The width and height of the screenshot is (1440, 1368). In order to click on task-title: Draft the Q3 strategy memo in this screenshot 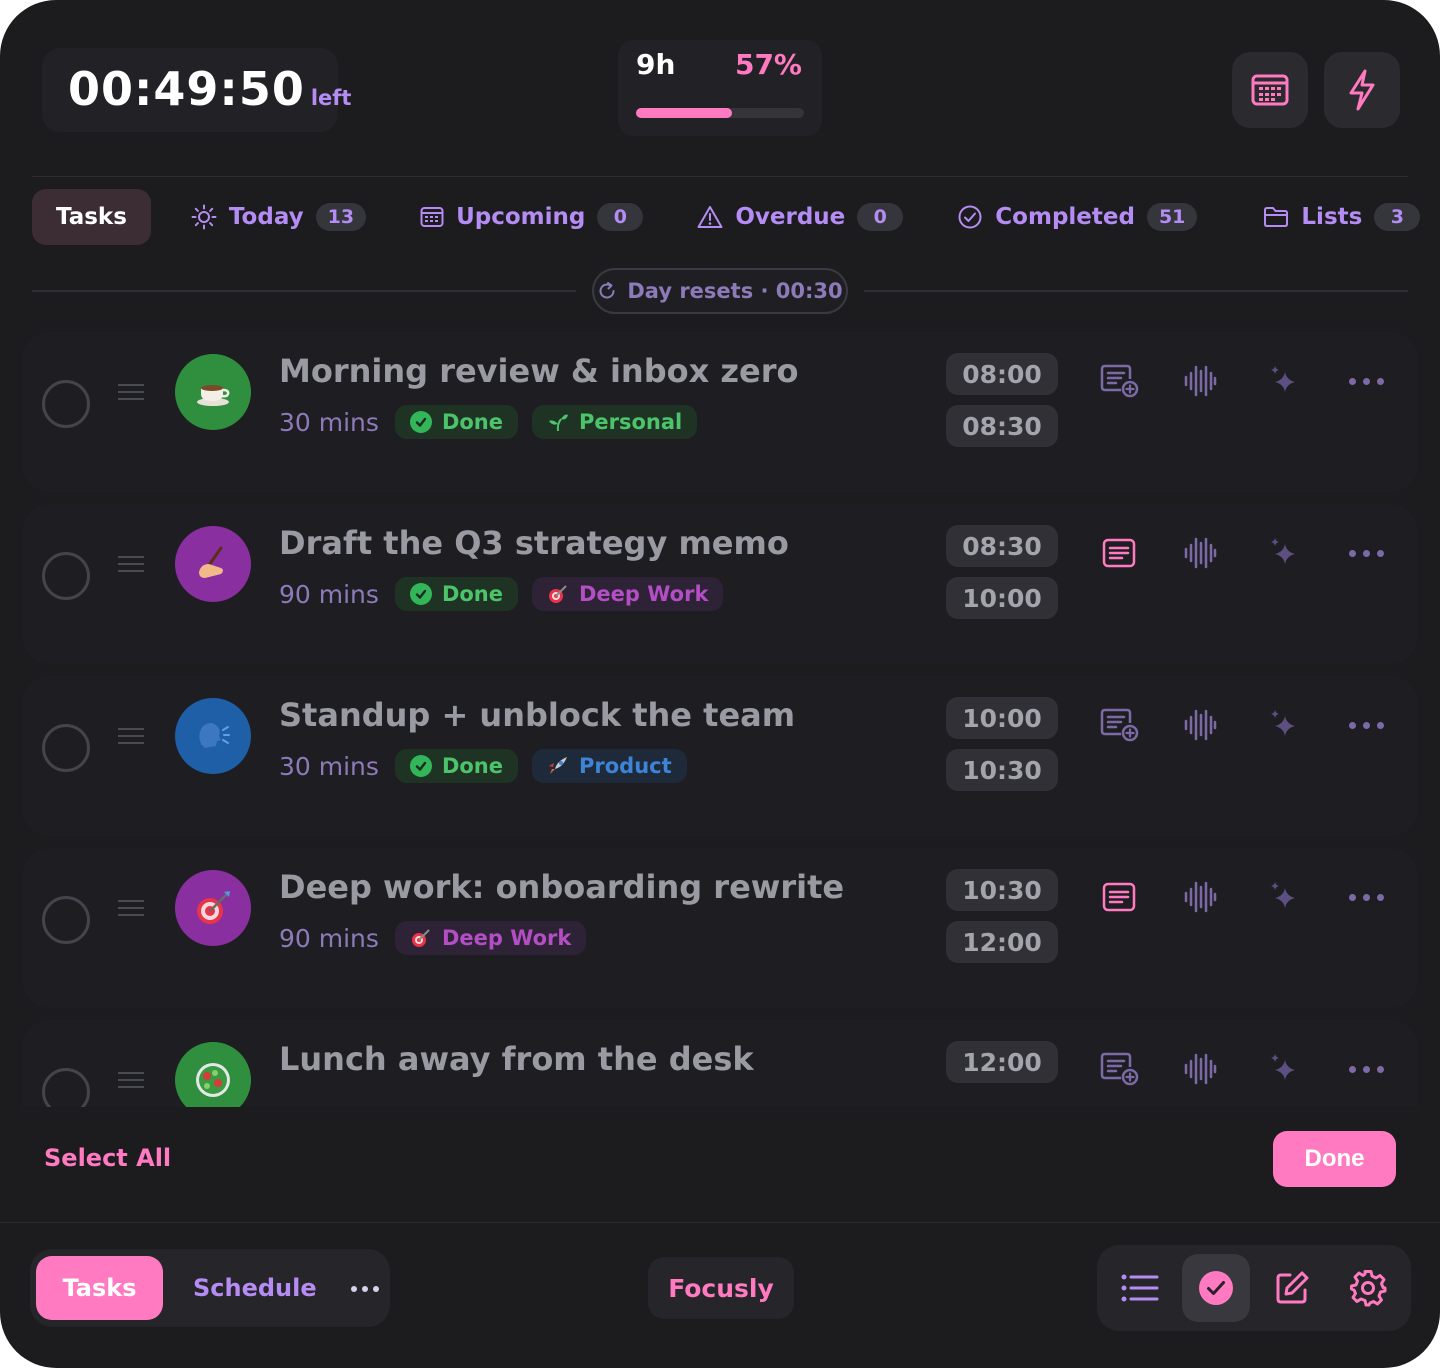, I will do `click(534, 543)`.